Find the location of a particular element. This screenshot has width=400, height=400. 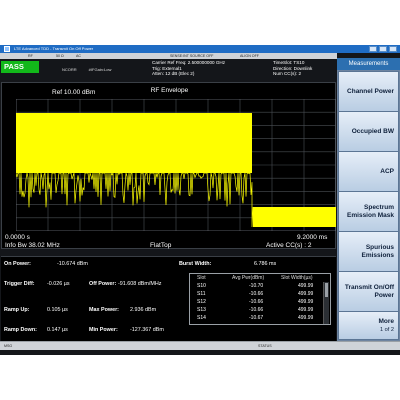

attenuation: Atten: 12 dB (Elec 2) is located at coordinates (173, 74).